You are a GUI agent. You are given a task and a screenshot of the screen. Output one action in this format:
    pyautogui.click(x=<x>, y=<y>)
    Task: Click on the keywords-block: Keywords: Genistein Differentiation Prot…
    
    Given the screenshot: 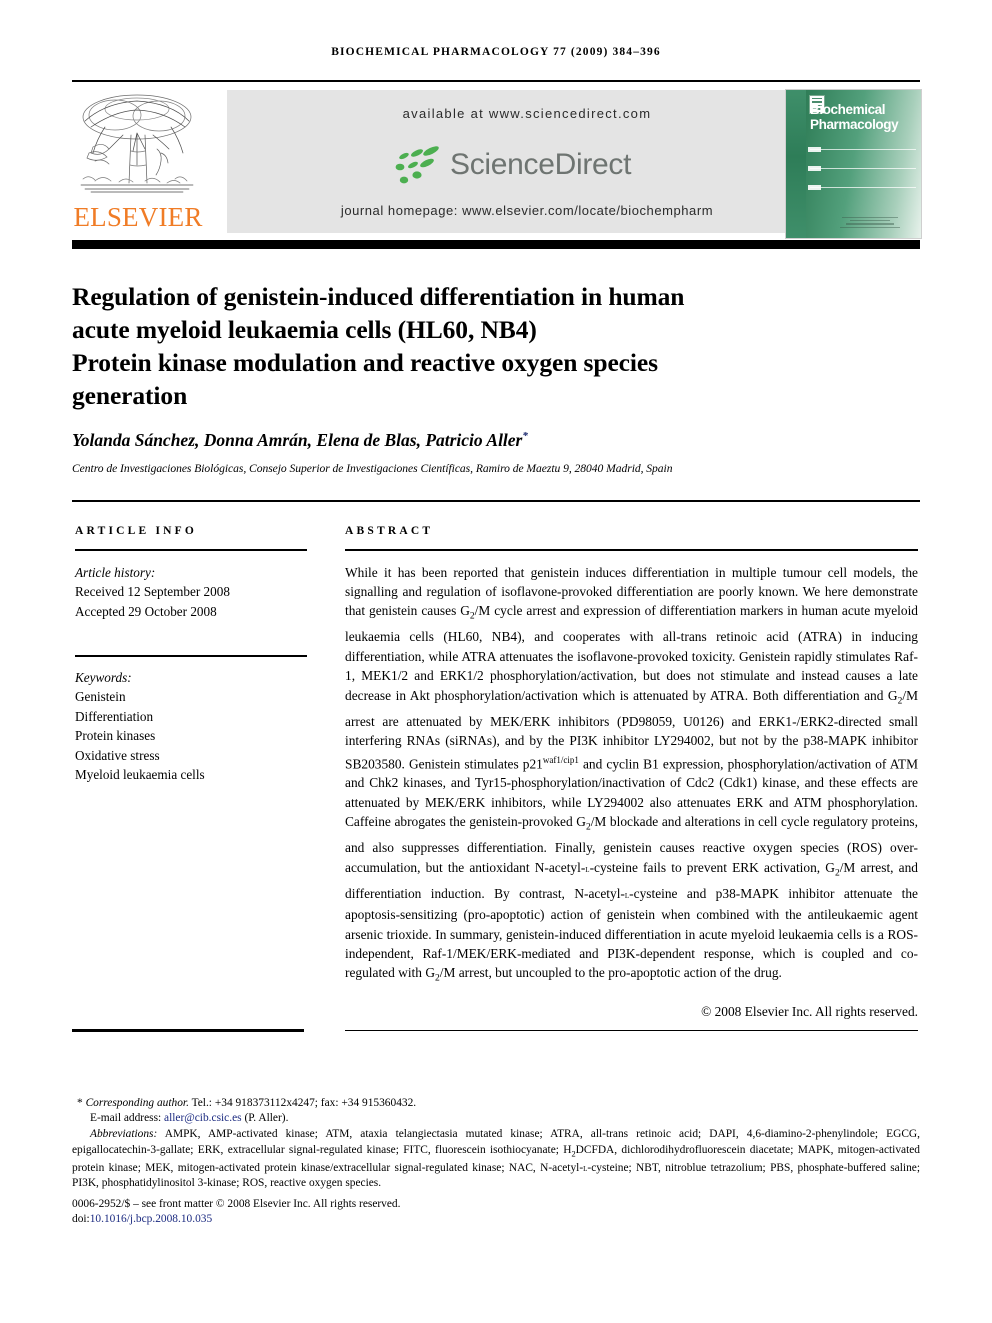 What is the action you would take?
    pyautogui.click(x=191, y=726)
    